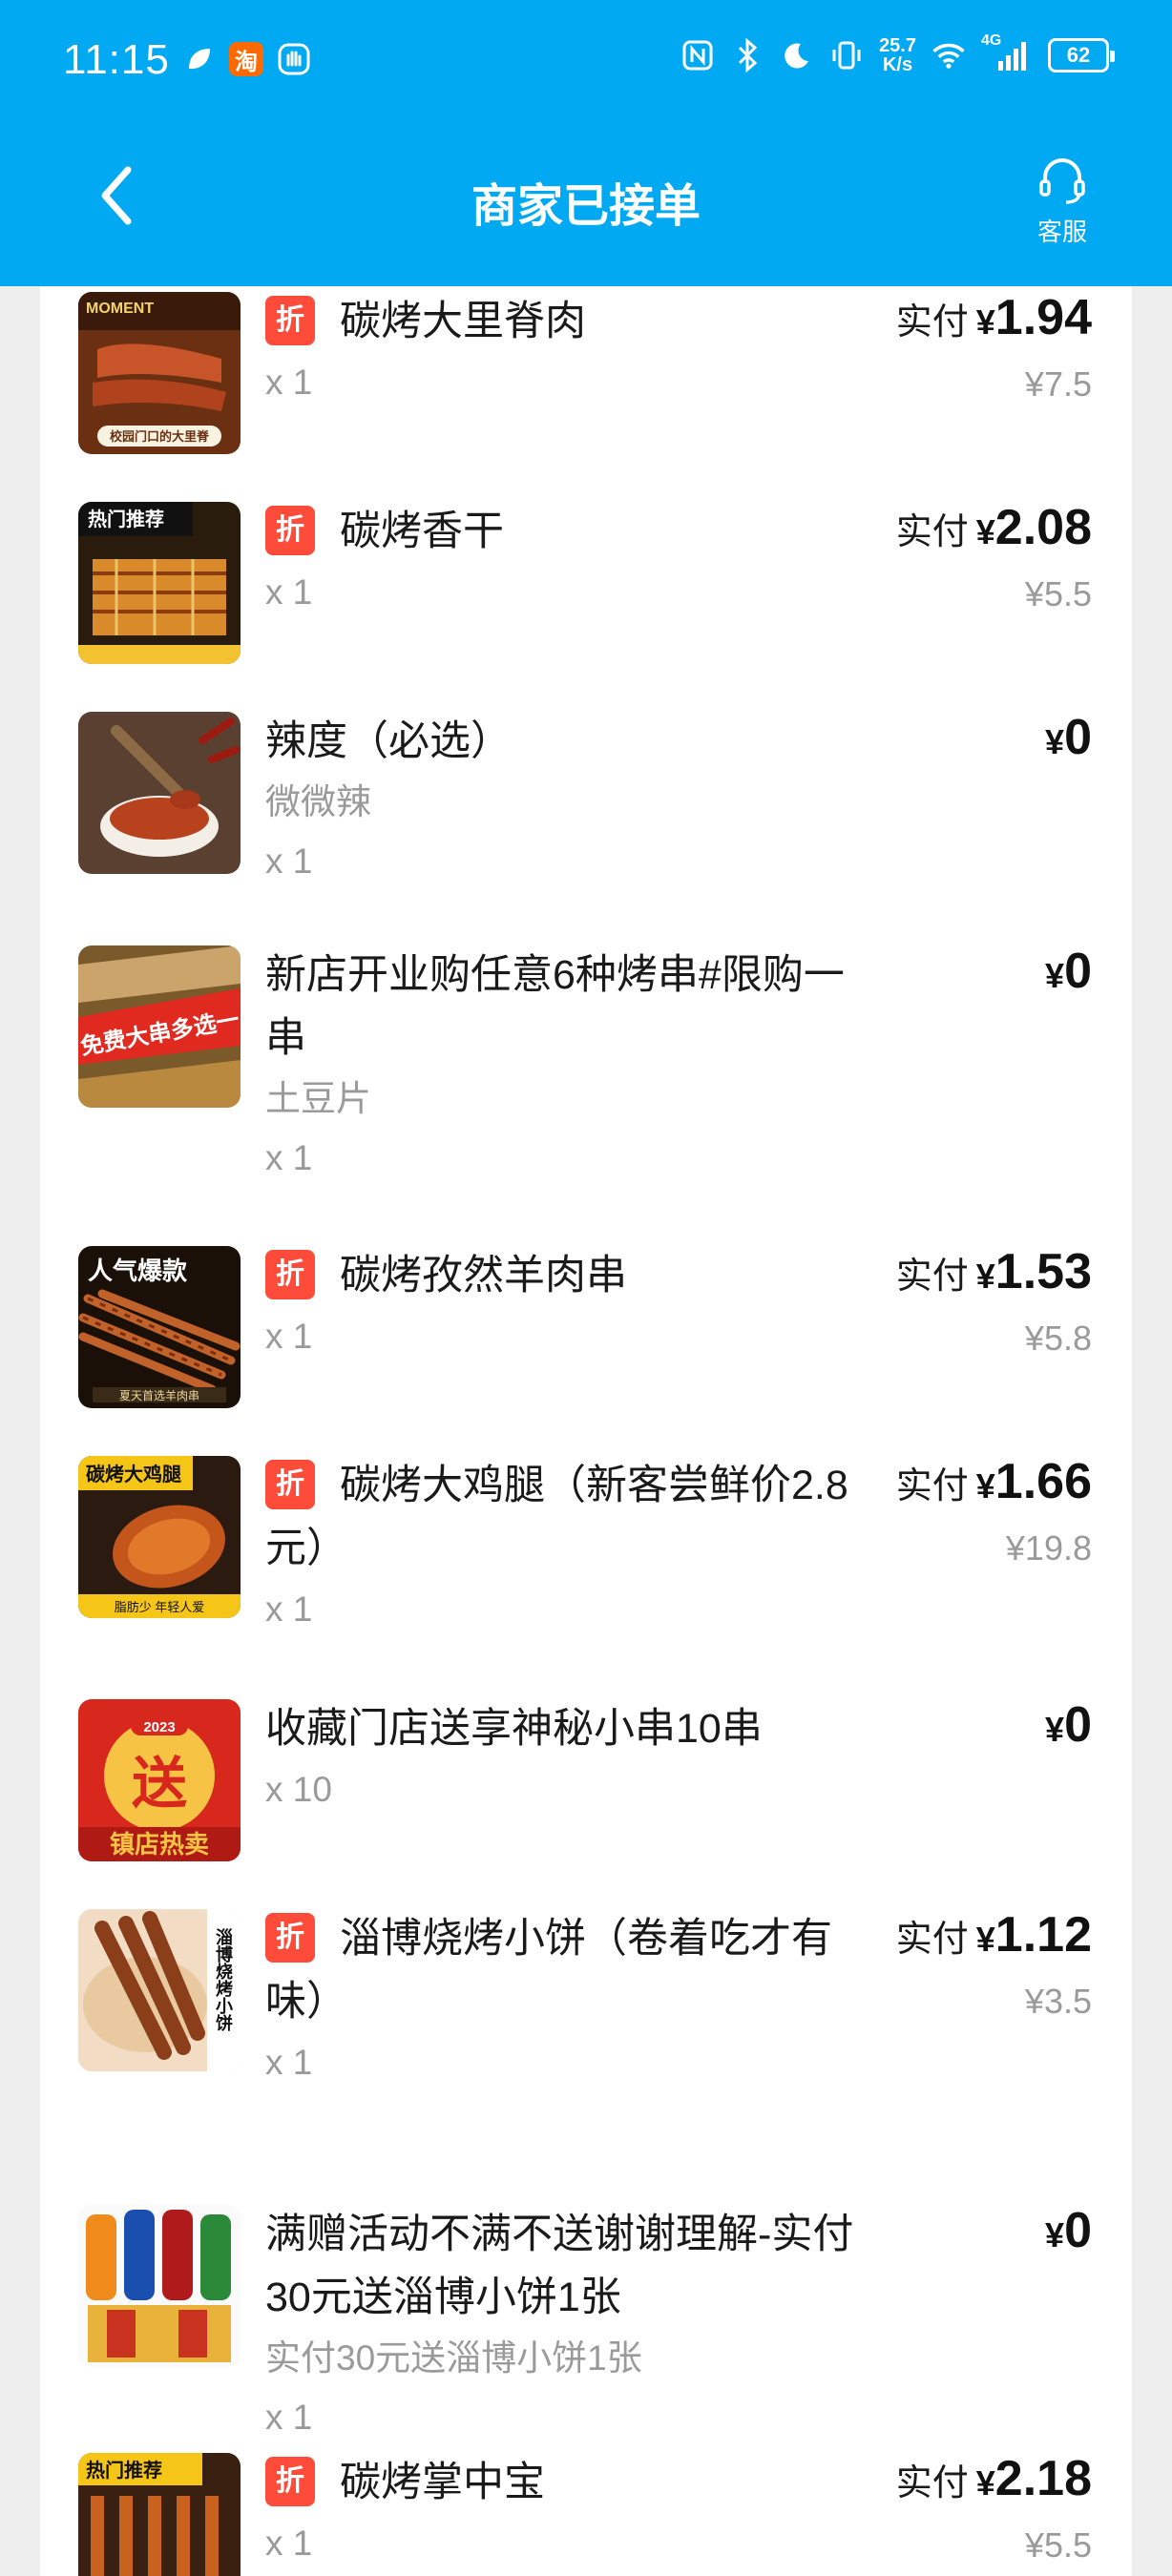 This screenshot has width=1172, height=2576. I want to click on taobao-icon: 淘, so click(246, 59).